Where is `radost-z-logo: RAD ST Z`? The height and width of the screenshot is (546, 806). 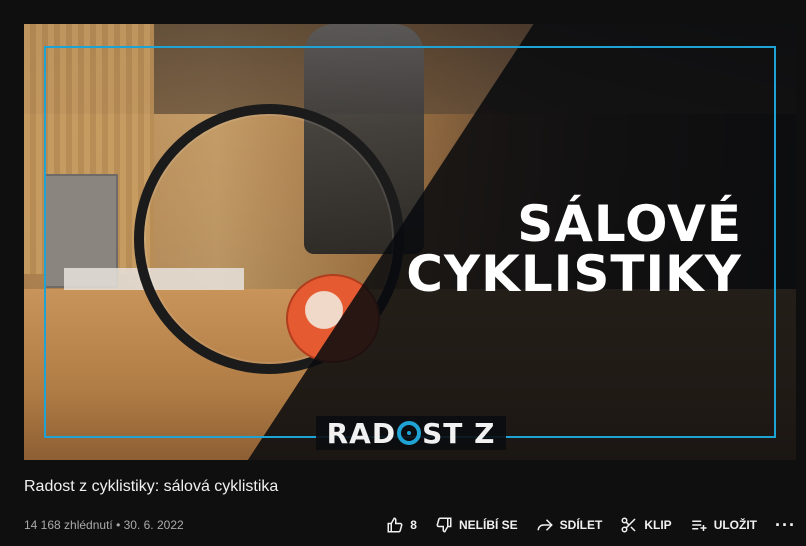
radost-z-logo: RAD ST Z is located at coordinates (411, 433).